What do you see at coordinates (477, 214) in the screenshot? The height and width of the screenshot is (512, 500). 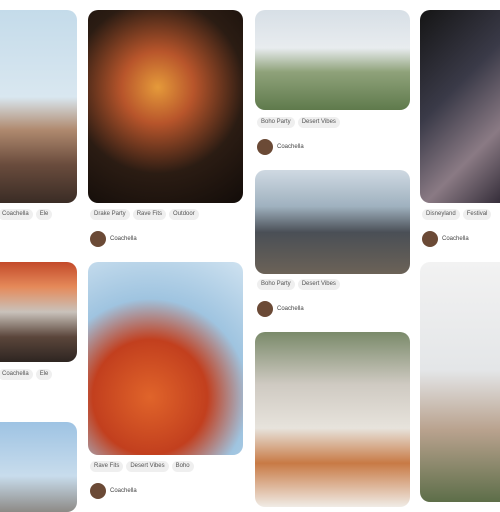 I see `tag-chip: Festival` at bounding box center [477, 214].